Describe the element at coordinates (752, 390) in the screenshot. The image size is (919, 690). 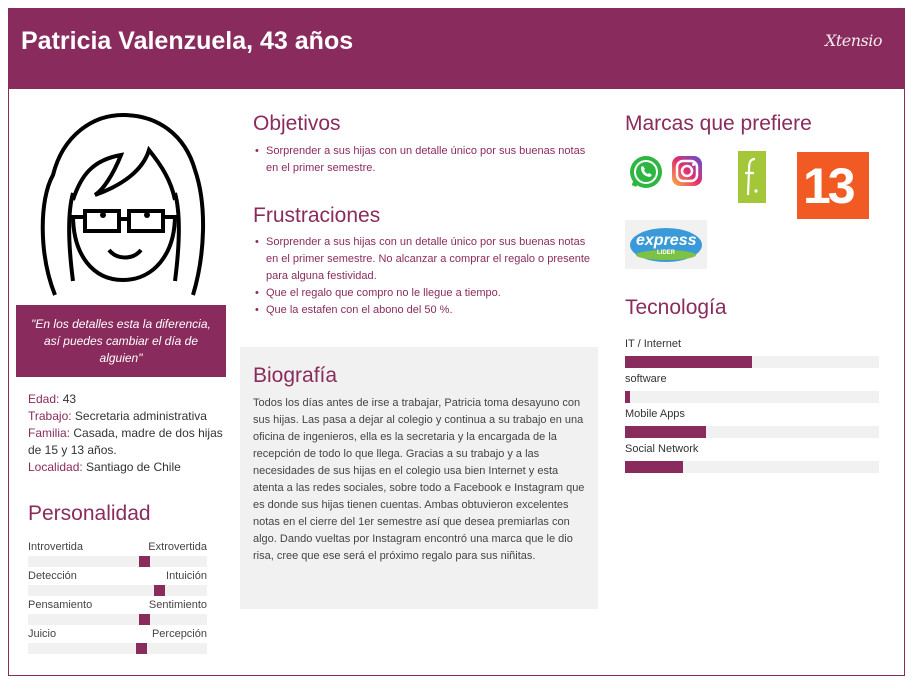
I see `tech-row: software` at that location.